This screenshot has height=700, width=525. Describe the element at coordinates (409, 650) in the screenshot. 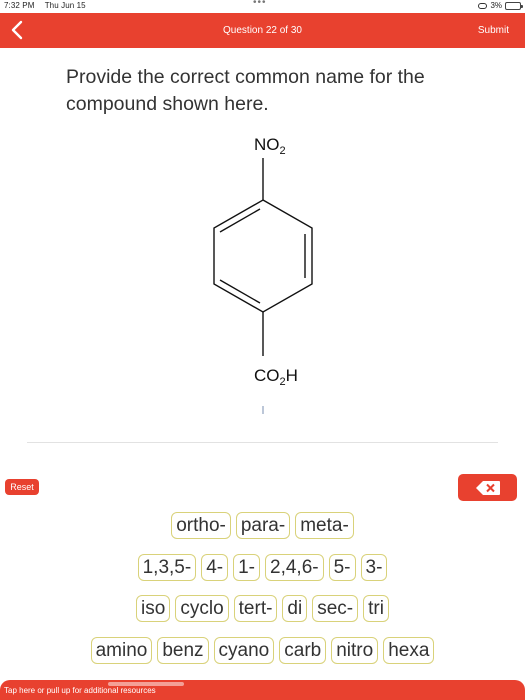

I see `tile-hexa: hexa` at that location.